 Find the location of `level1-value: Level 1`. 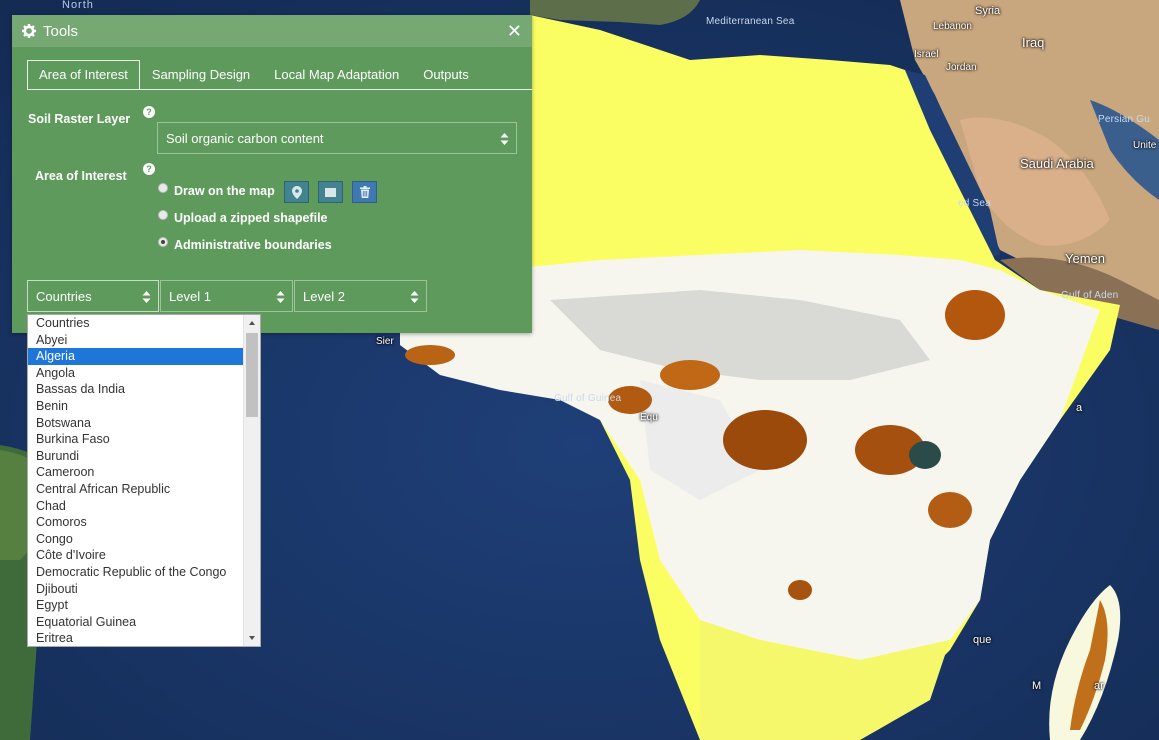

level1-value: Level 1 is located at coordinates (190, 296).